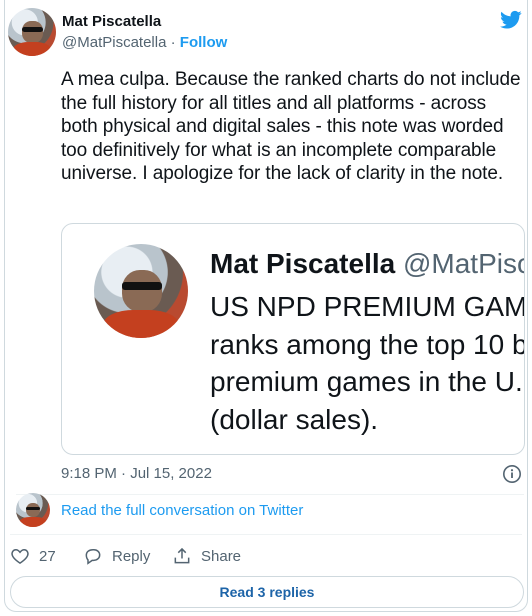  I want to click on author-handle-row: @MatPiscatella · Follow, so click(144, 42).